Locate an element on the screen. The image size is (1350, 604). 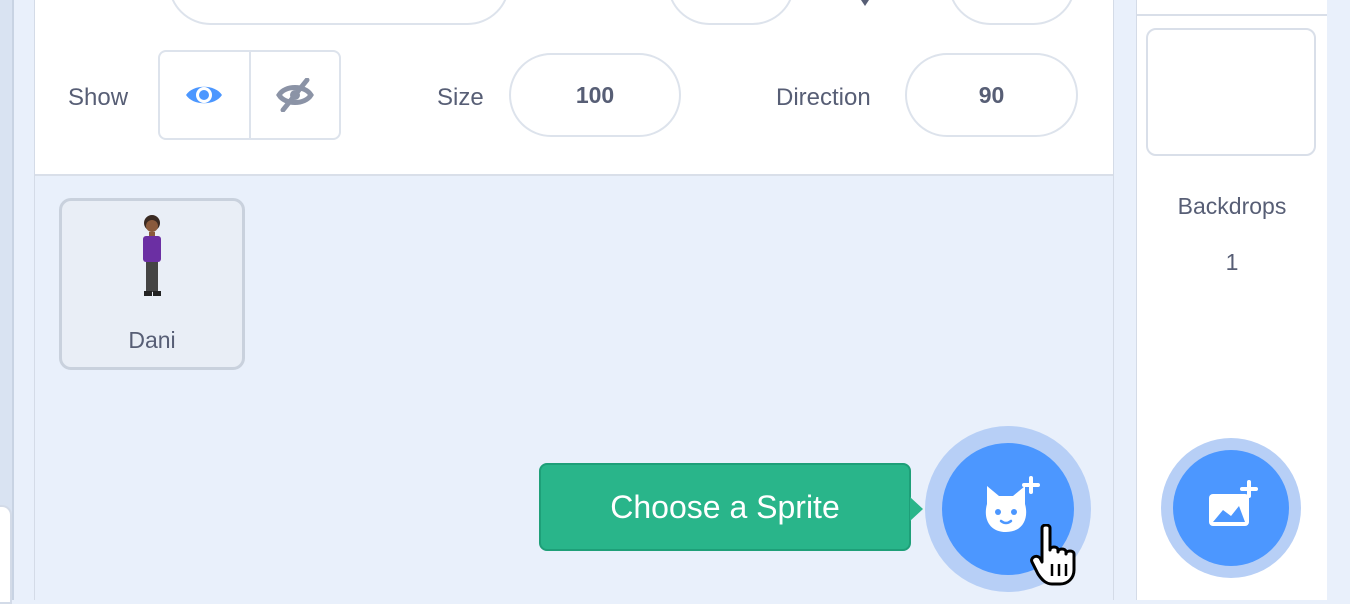
y-axis-icon is located at coordinates (865, 3).